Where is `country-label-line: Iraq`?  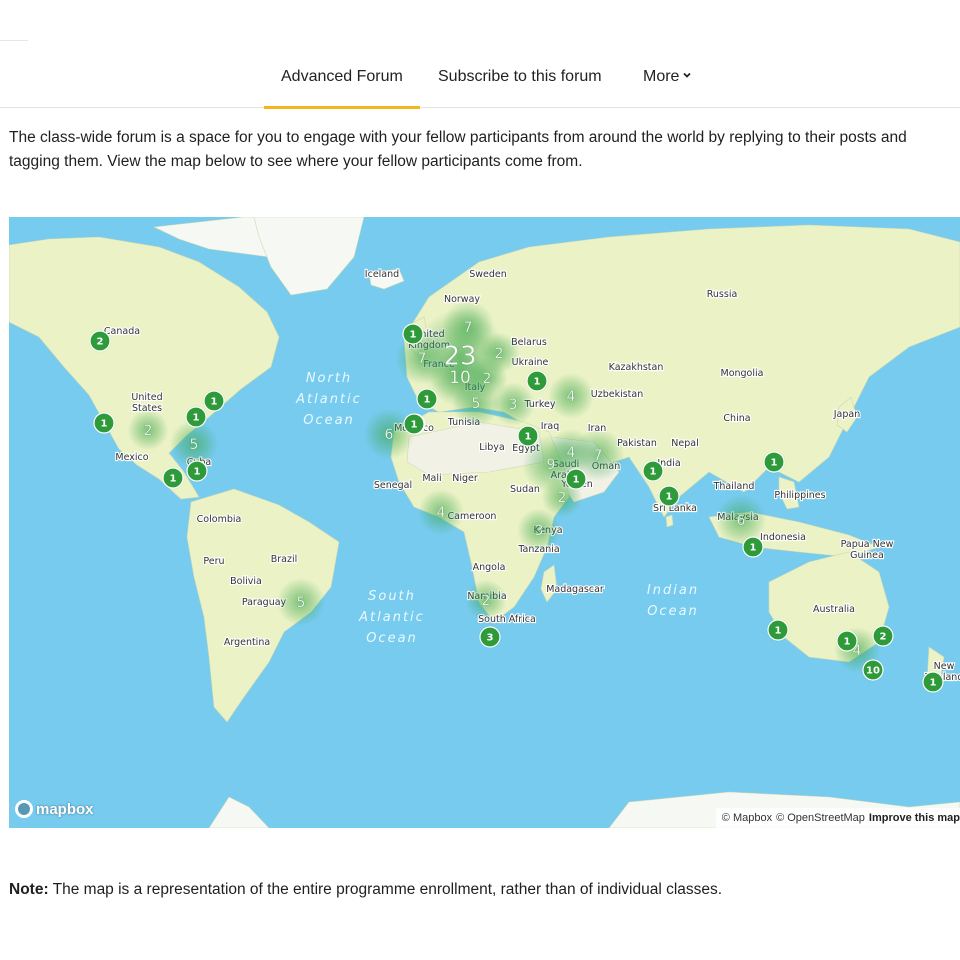
country-label-line: Iraq is located at coordinates (550, 426).